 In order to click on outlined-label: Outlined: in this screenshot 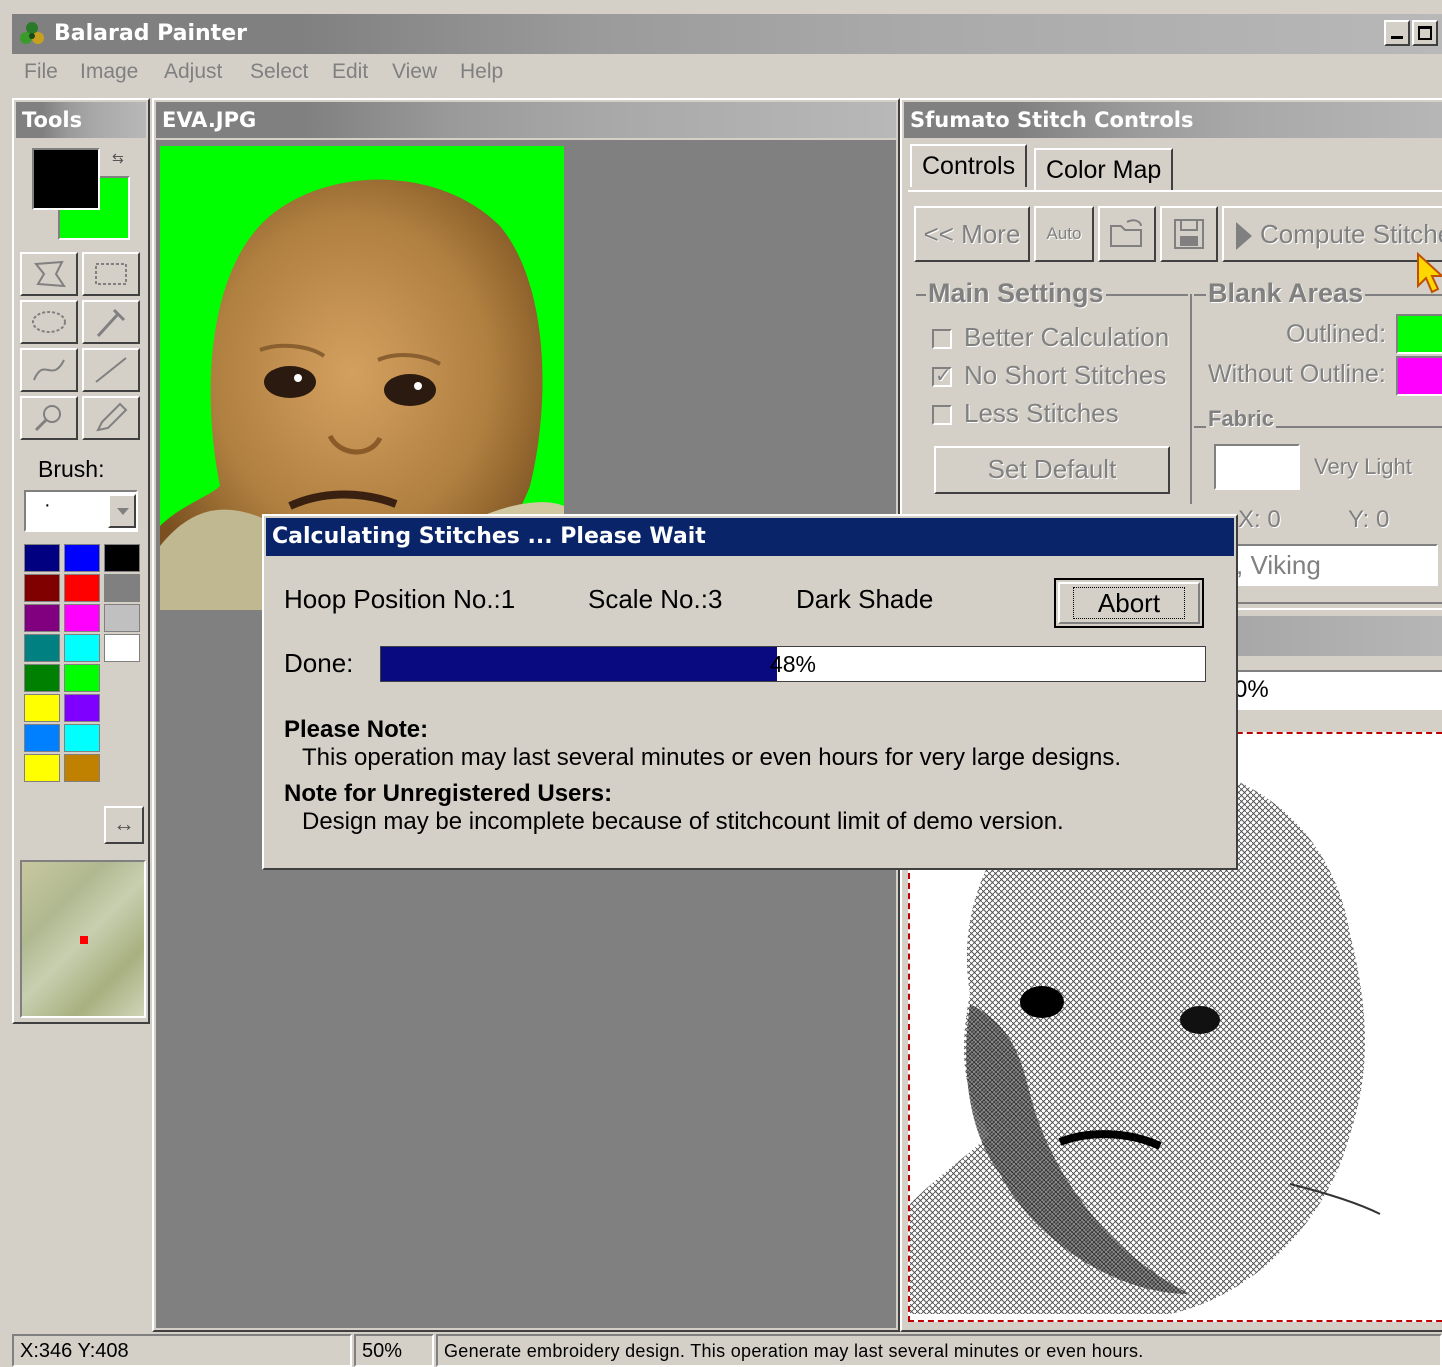, I will do `click(1336, 334)`.